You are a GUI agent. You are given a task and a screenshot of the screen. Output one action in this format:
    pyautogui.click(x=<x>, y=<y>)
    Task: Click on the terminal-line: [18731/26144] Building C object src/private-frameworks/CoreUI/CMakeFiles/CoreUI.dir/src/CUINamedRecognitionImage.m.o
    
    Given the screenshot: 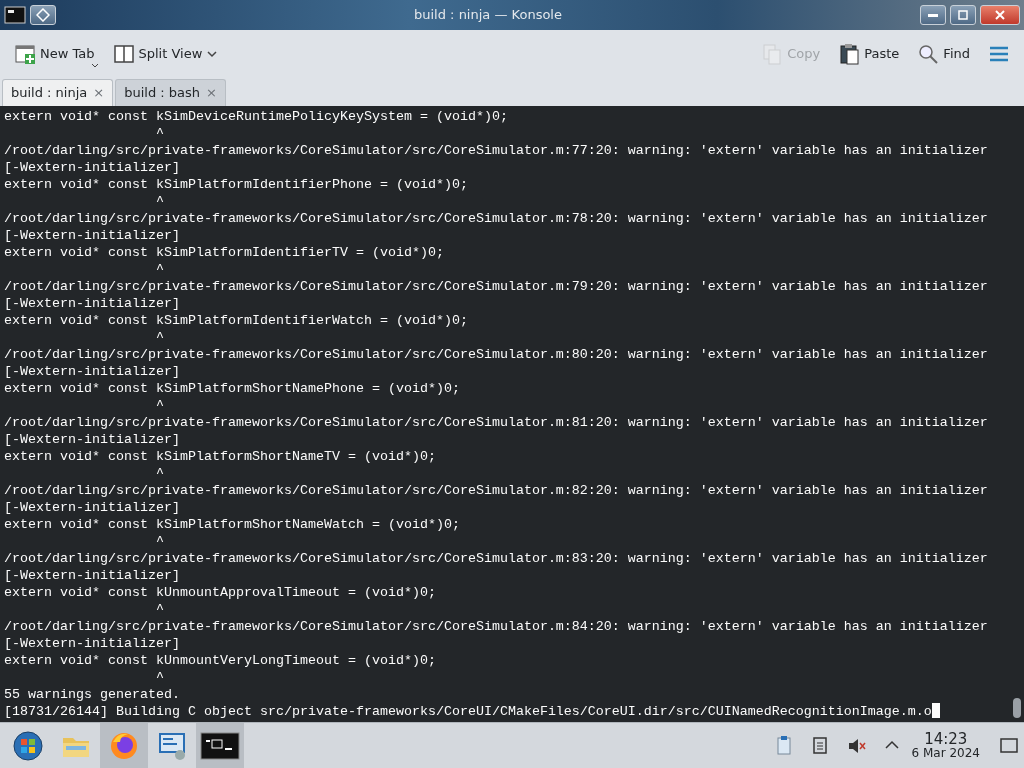 What is the action you would take?
    pyautogui.click(x=468, y=711)
    